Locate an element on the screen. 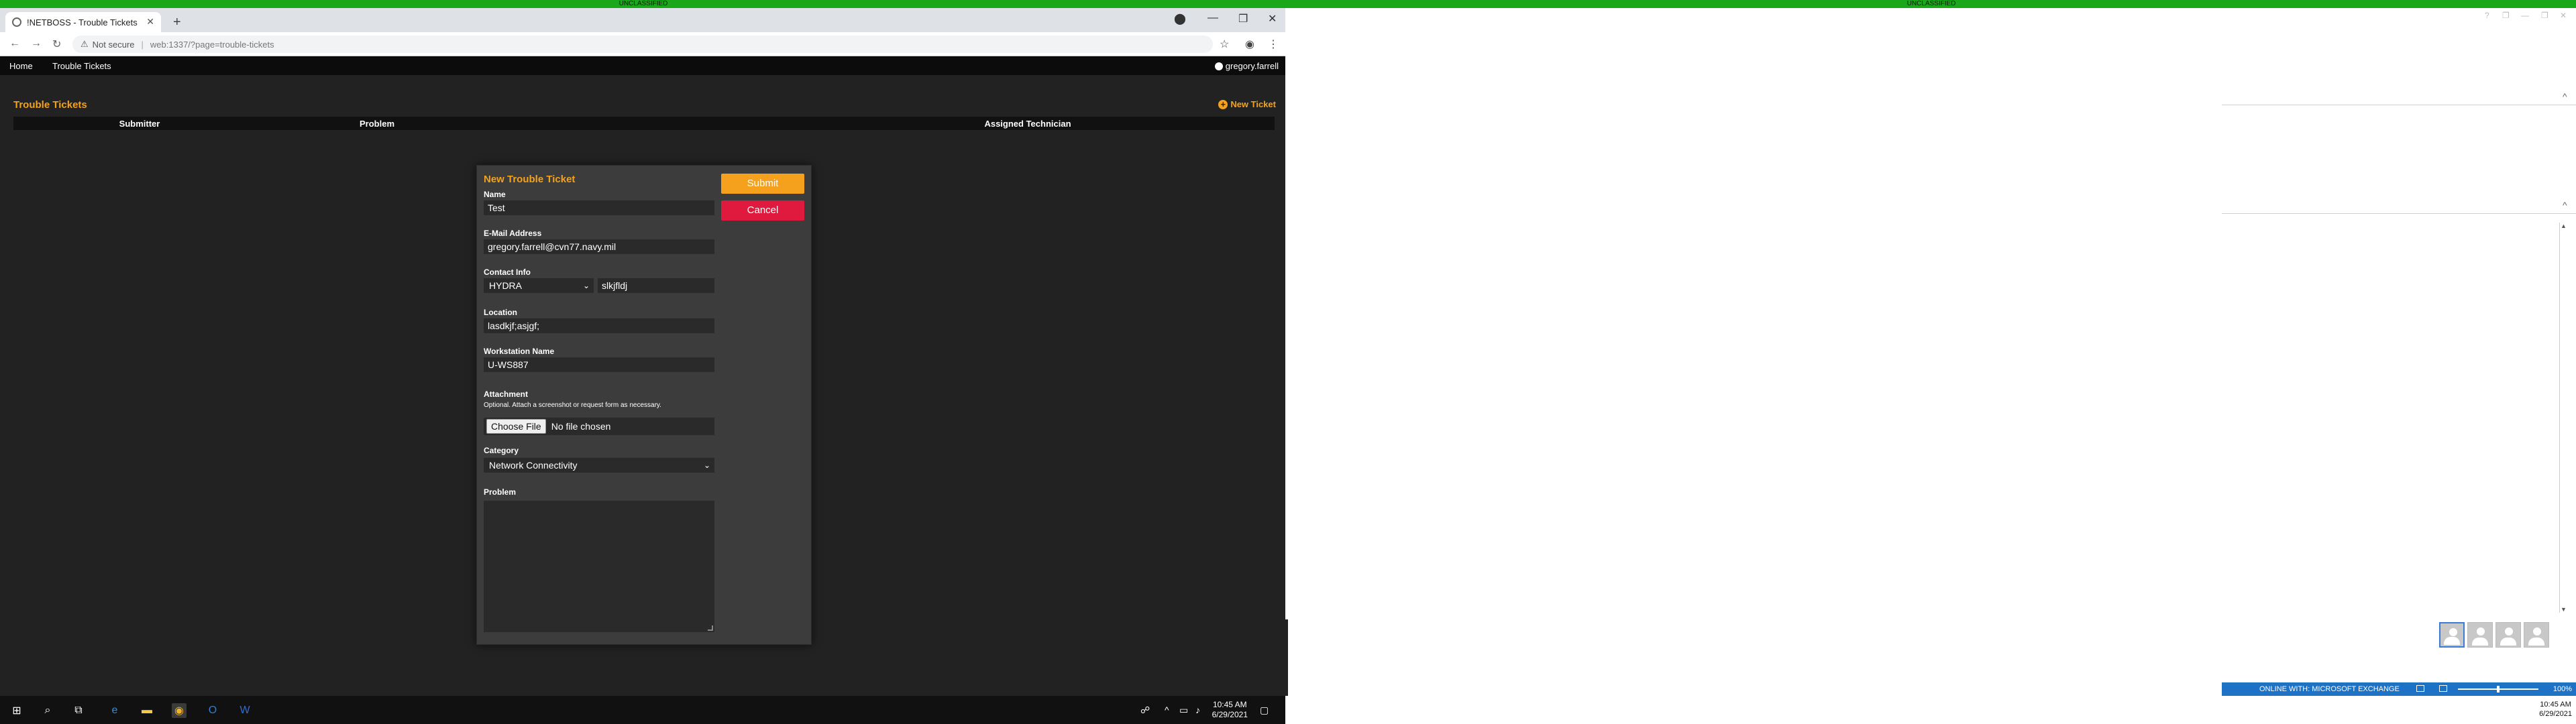 This screenshot has width=2576, height=724. location-field: lasdkjf;asjgf; is located at coordinates (599, 325).